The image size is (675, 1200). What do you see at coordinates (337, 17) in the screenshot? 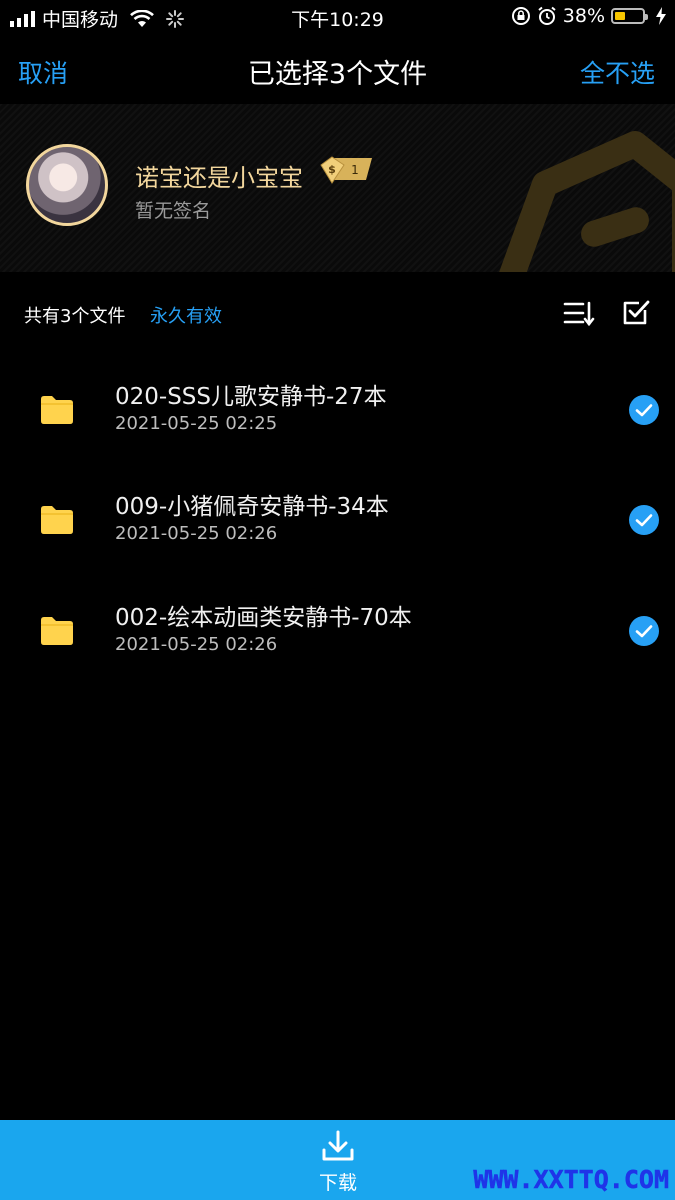
I see `status-bar: 中国移动 下午10:29 38%` at bounding box center [337, 17].